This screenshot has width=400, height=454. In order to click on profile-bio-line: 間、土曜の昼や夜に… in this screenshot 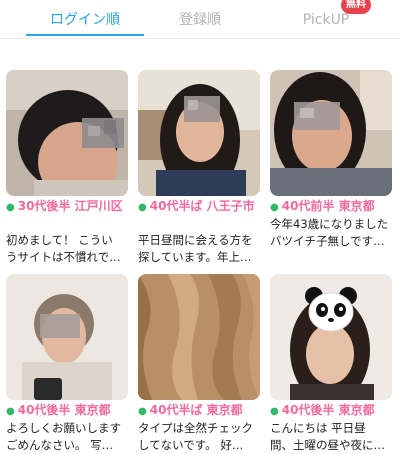, I will do `click(327, 445)`.